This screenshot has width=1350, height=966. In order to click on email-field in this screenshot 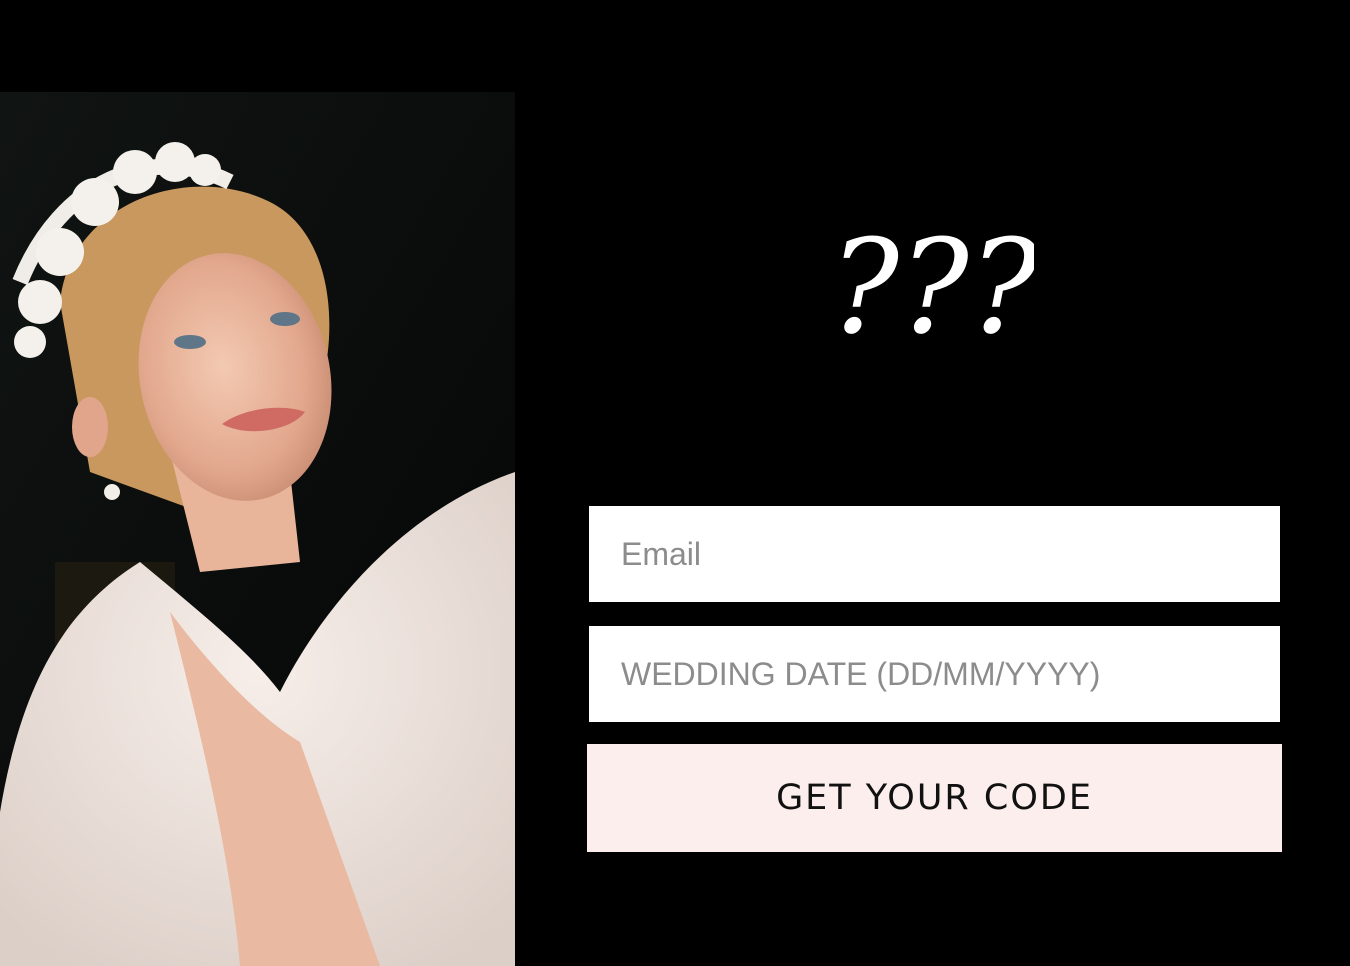, I will do `click(934, 554)`.